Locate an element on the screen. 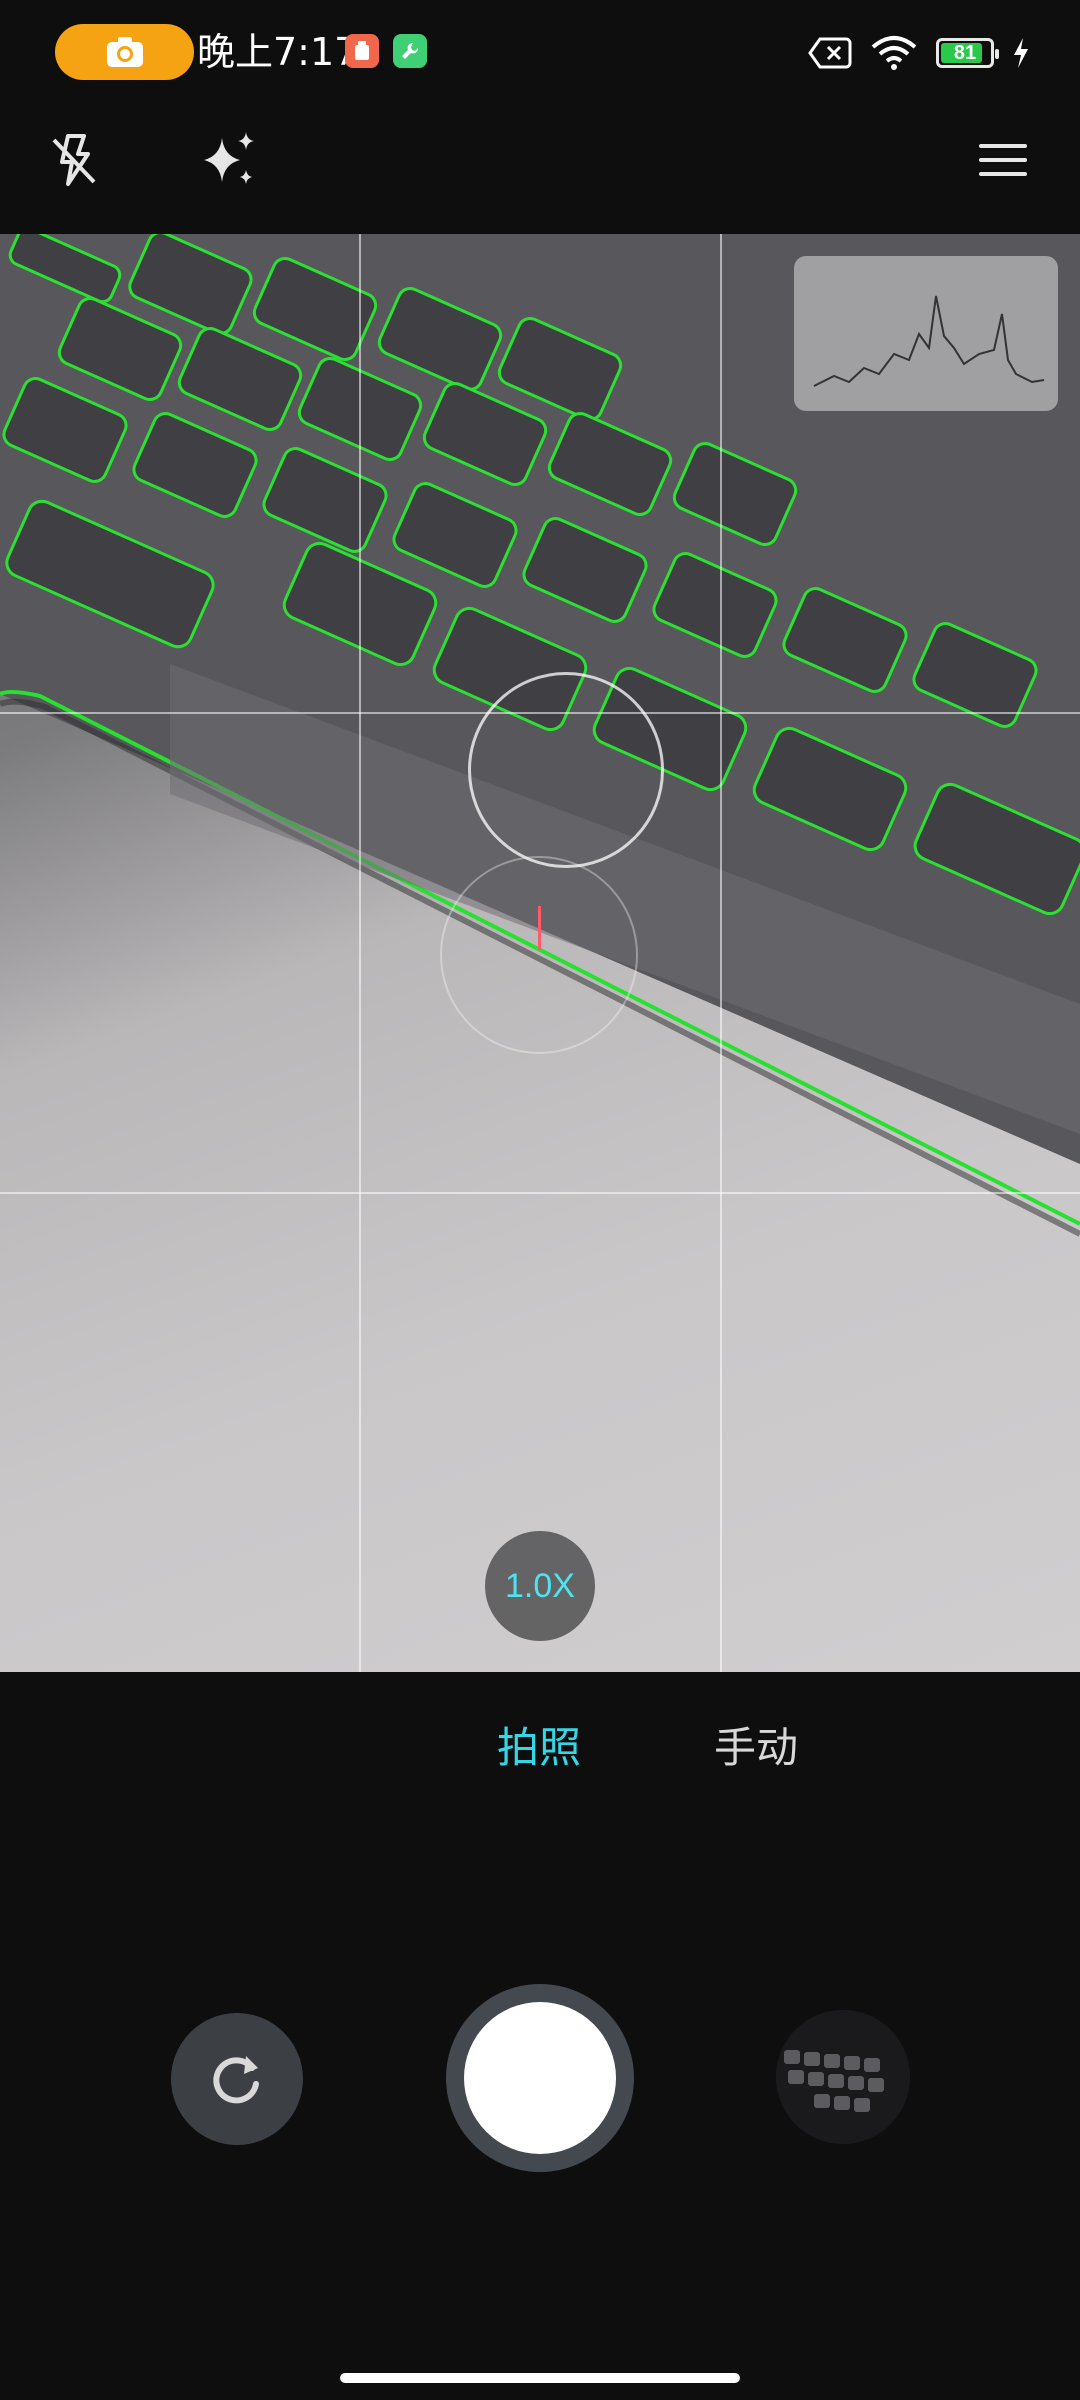 The height and width of the screenshot is (2400, 1080). mode-selector: 拍照 手动 is located at coordinates (540, 1748).